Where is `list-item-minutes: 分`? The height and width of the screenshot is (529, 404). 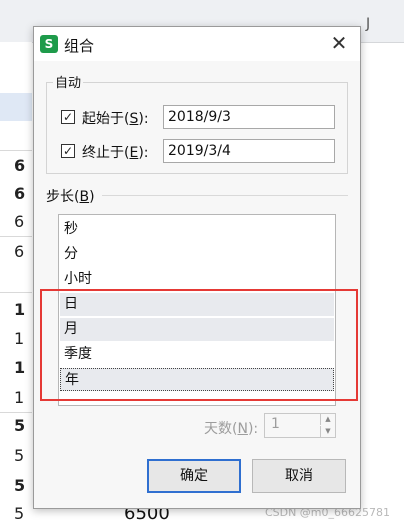 list-item-minutes: 分 is located at coordinates (197, 254).